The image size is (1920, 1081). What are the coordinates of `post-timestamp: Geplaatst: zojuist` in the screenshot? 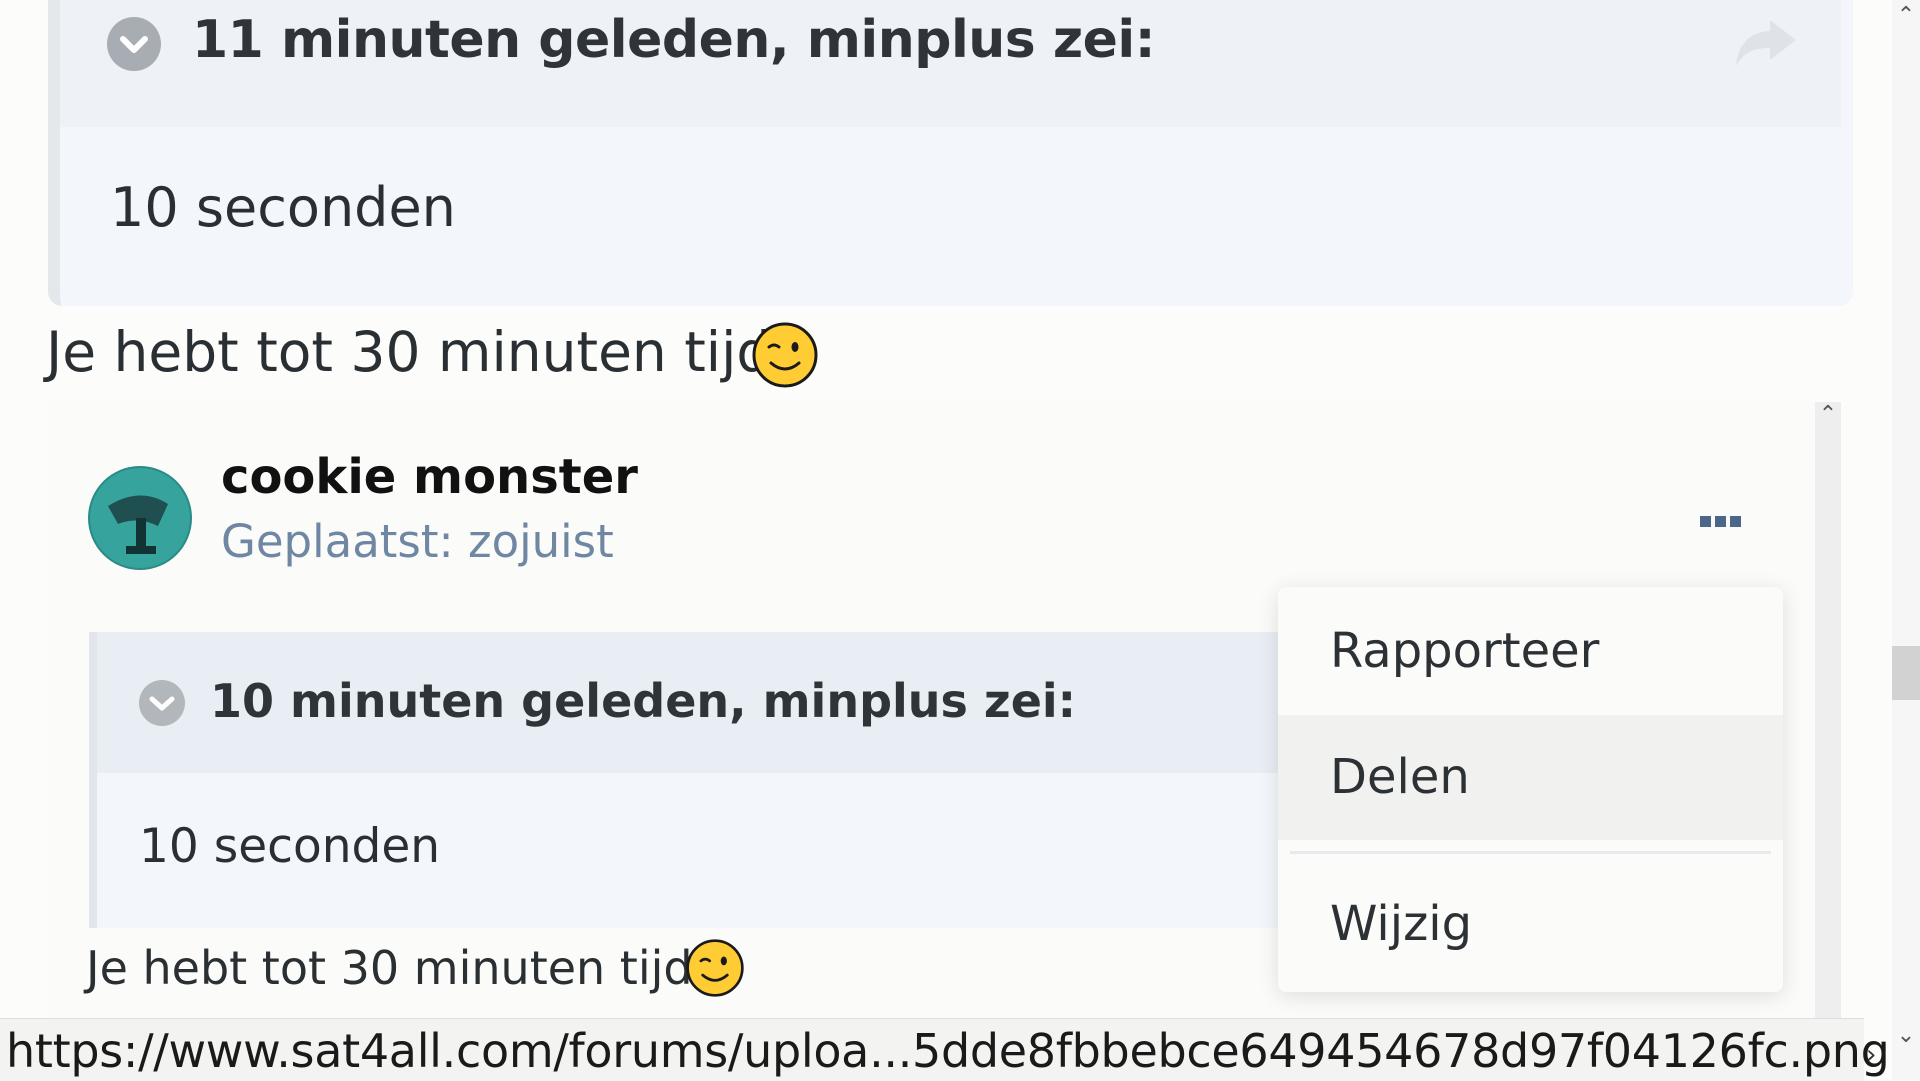 It's located at (417, 541).